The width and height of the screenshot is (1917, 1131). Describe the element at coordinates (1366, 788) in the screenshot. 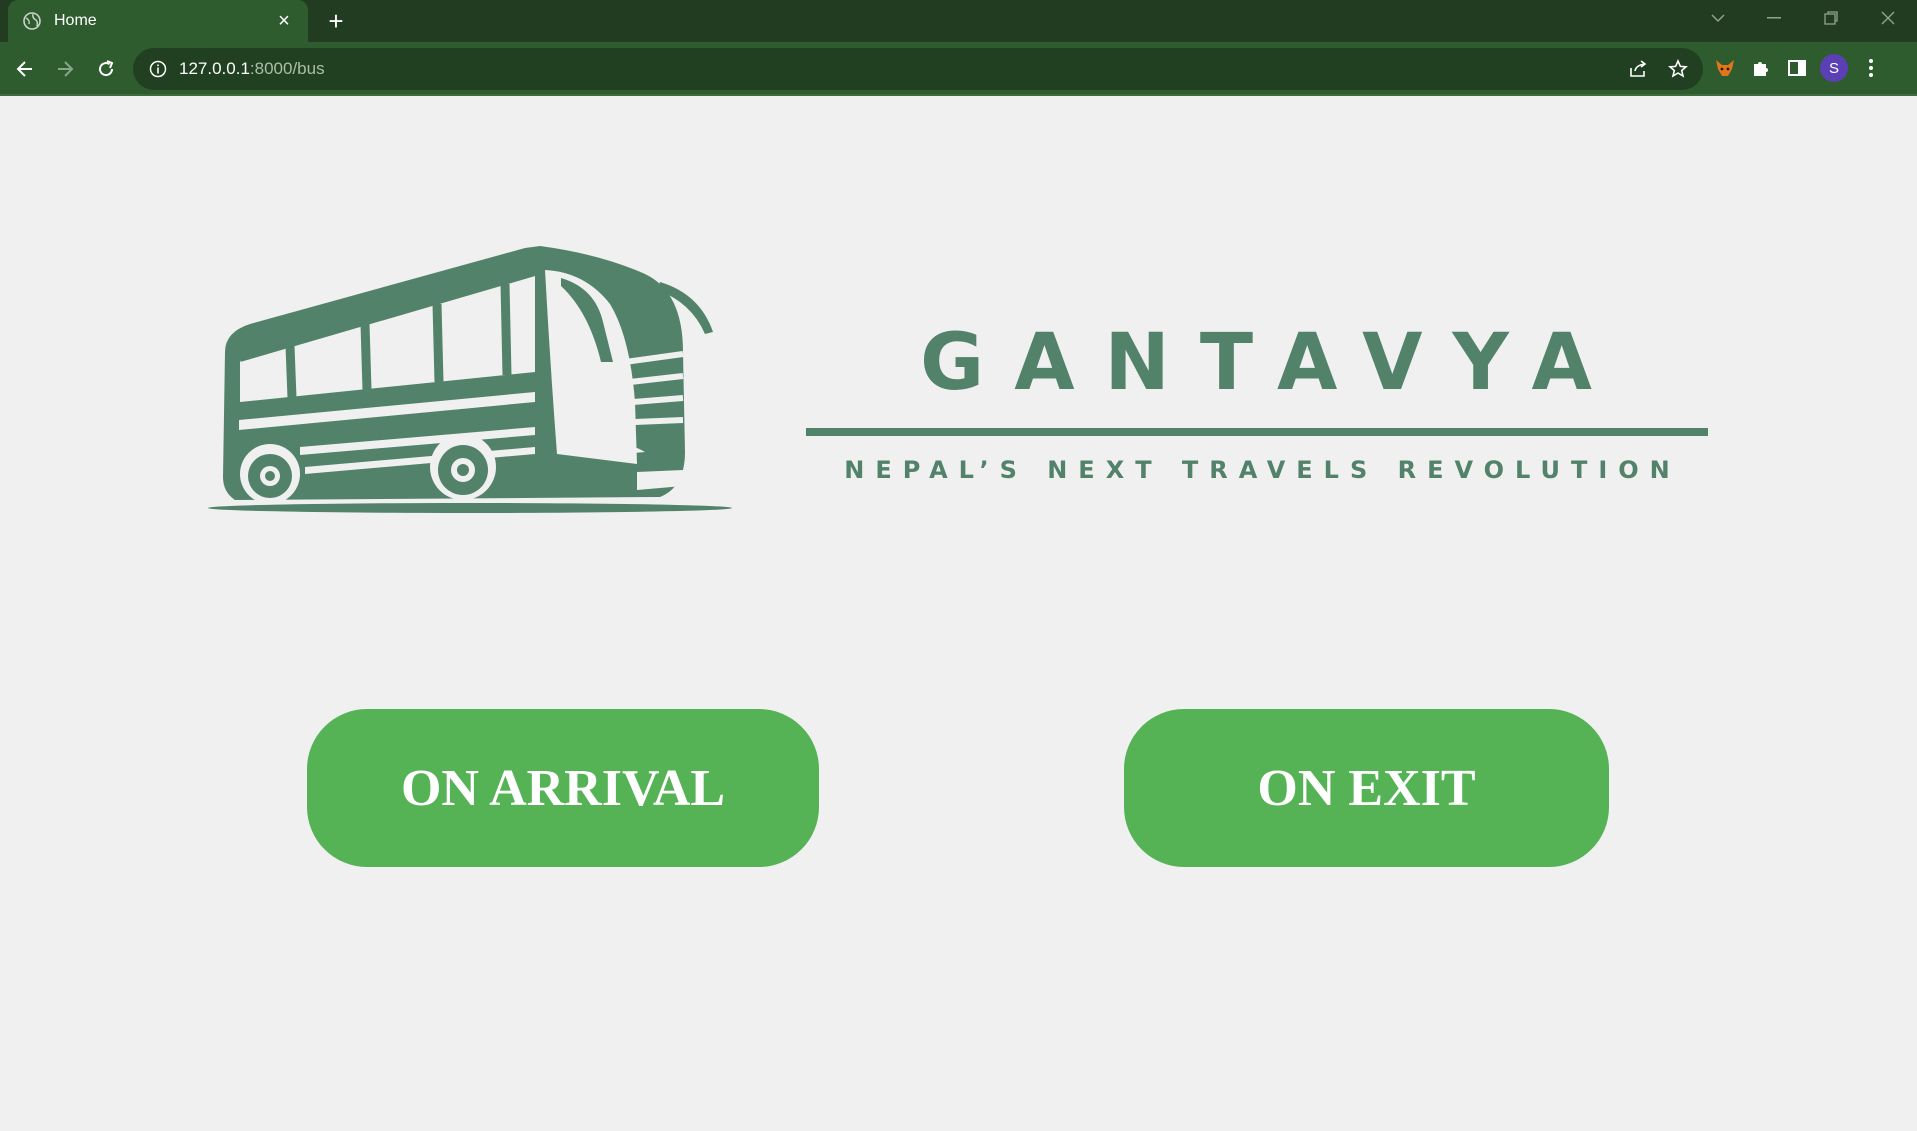

I see `on-exit-button: ON EXIT` at that location.